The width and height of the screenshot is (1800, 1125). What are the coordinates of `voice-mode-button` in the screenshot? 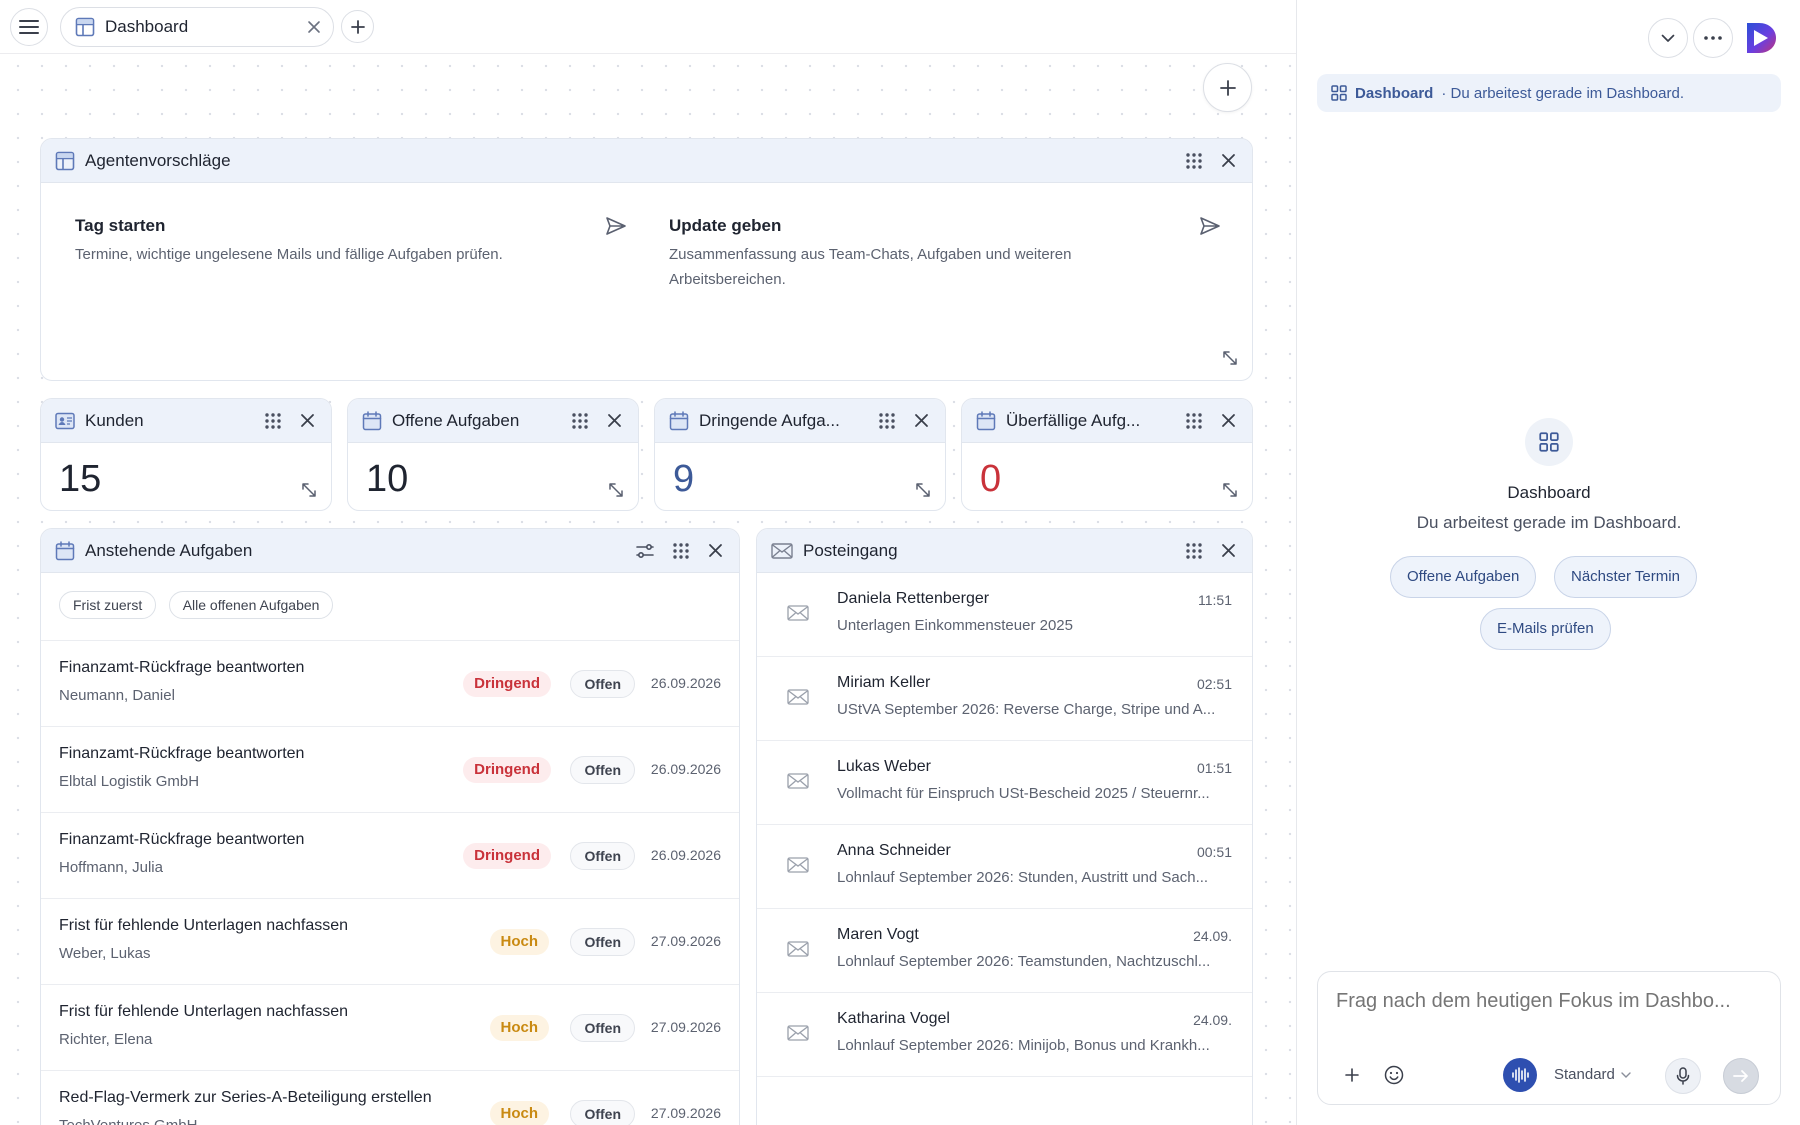 It's located at (1520, 1075).